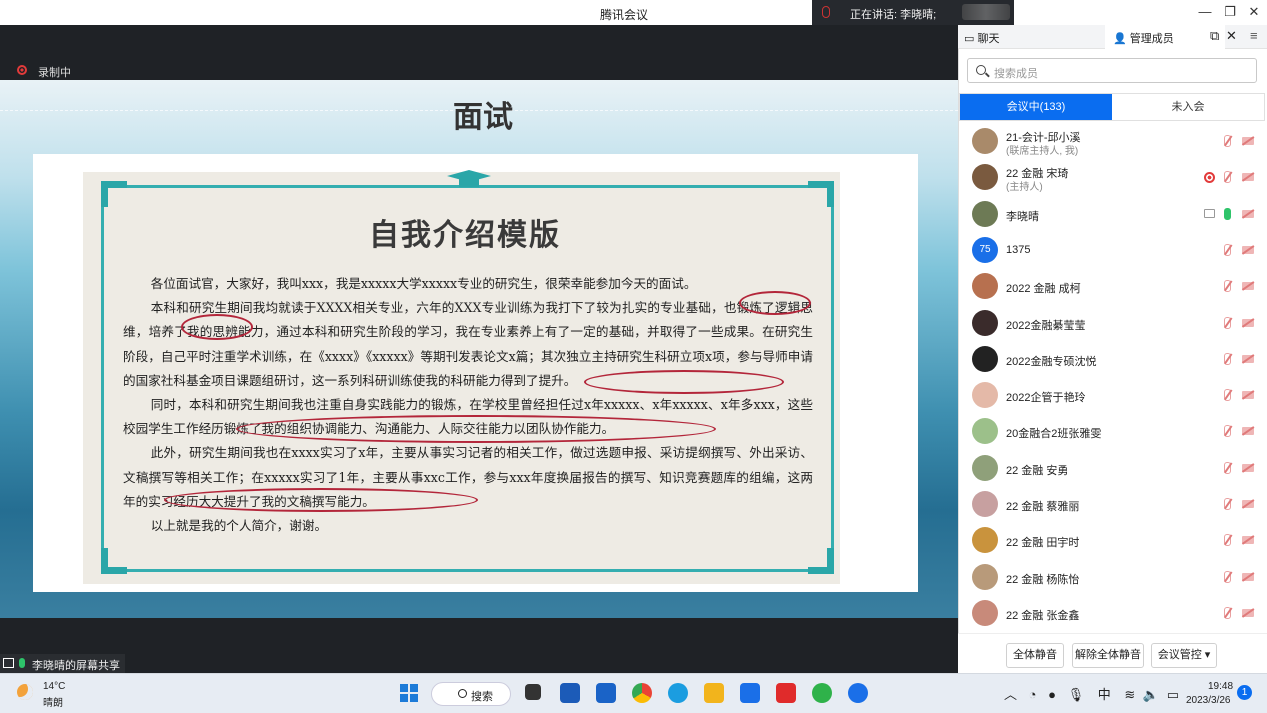  I want to click on member-name: 1375, so click(1018, 249).